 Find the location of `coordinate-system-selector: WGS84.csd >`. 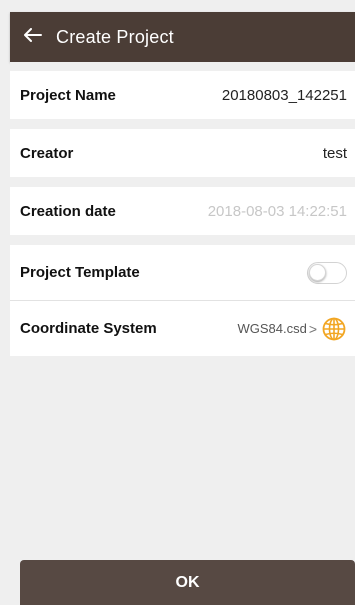

coordinate-system-selector: WGS84.csd > is located at coordinates (292, 329).